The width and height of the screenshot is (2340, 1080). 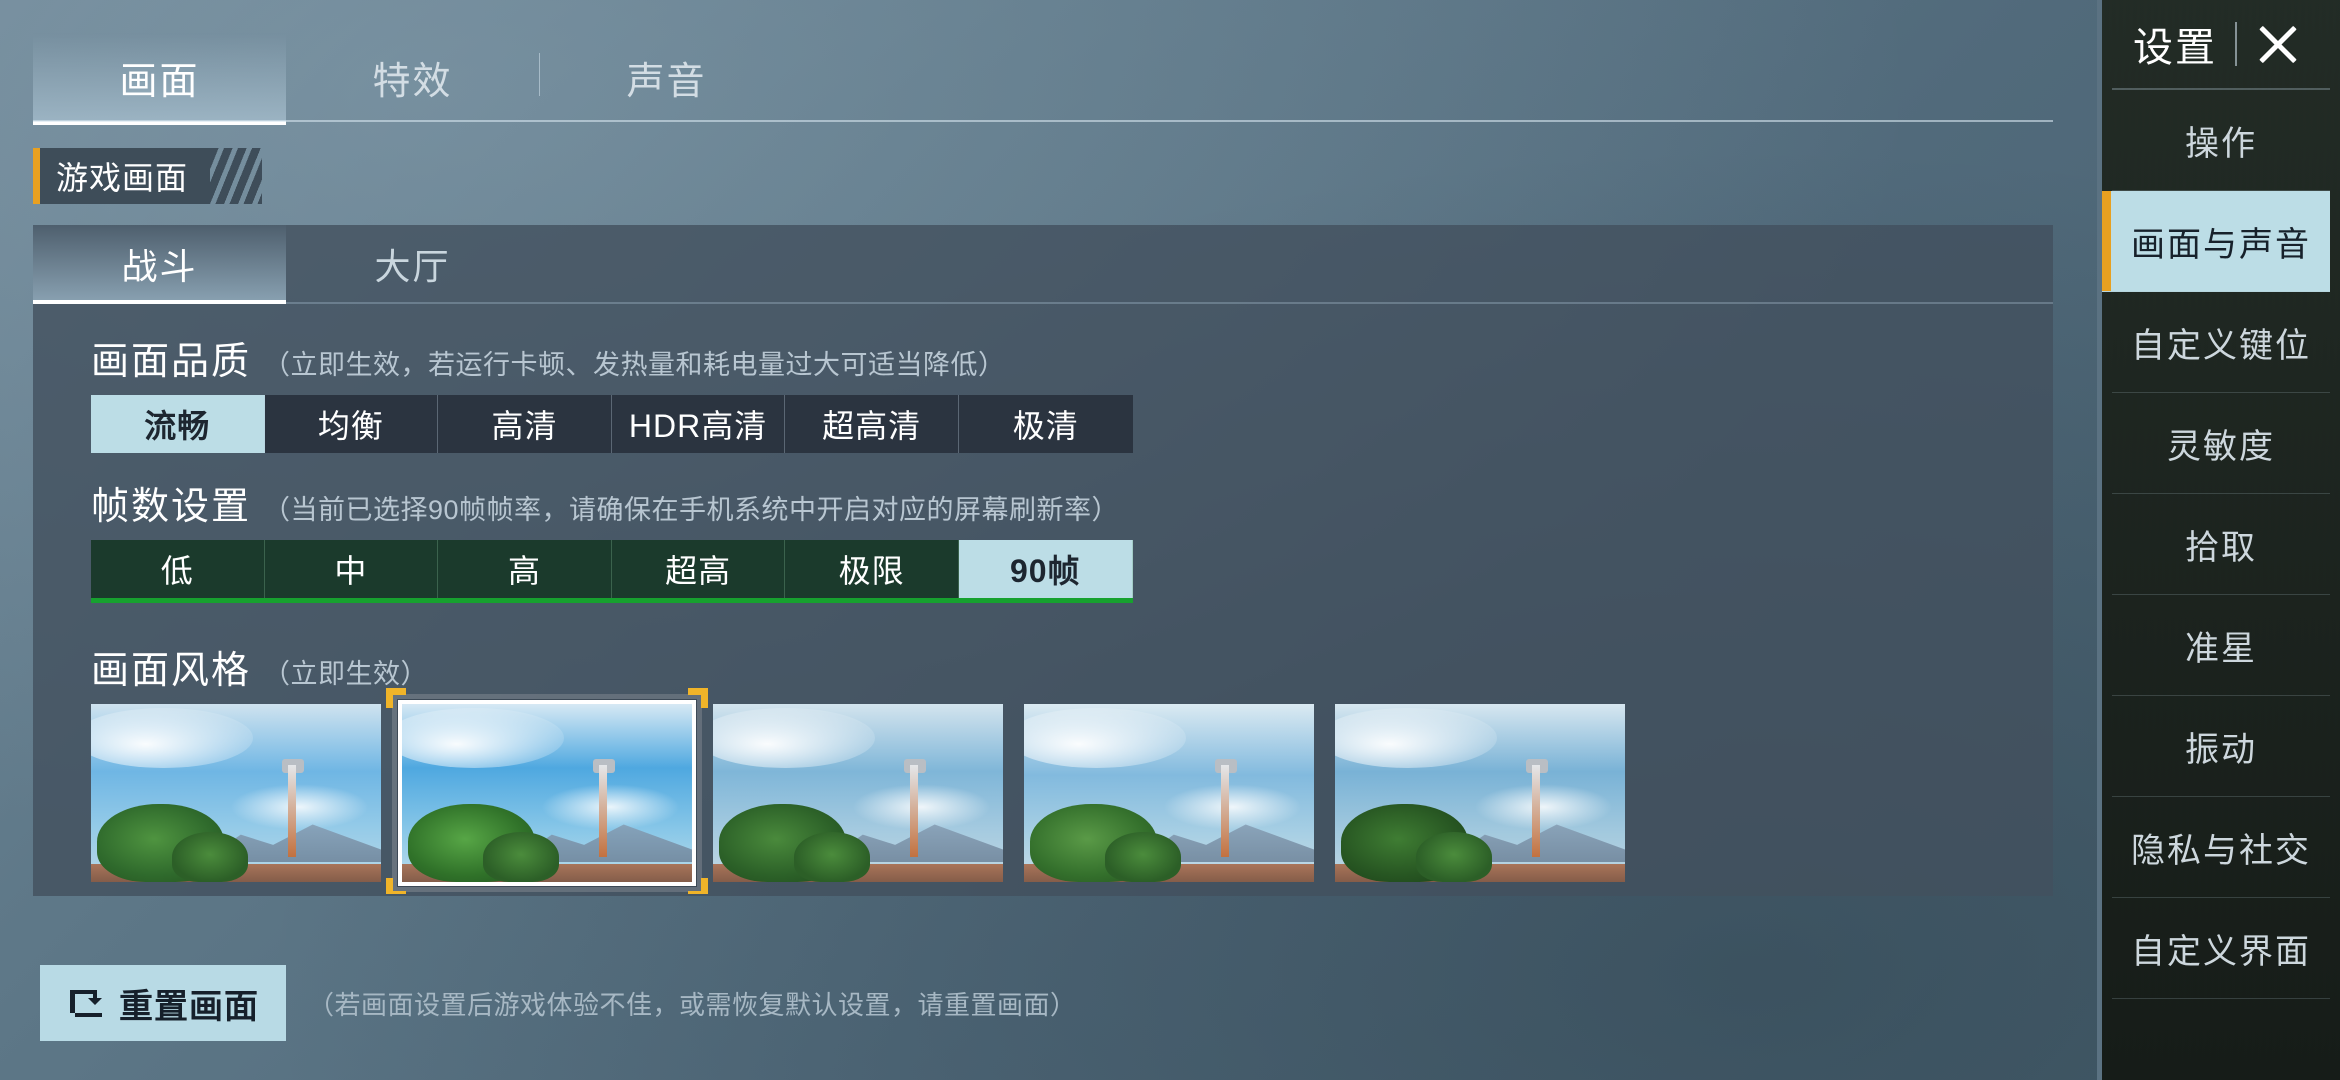 What do you see at coordinates (2221, 143) in the screenshot?
I see `sidebar-item-controls-label: 操作` at bounding box center [2221, 143].